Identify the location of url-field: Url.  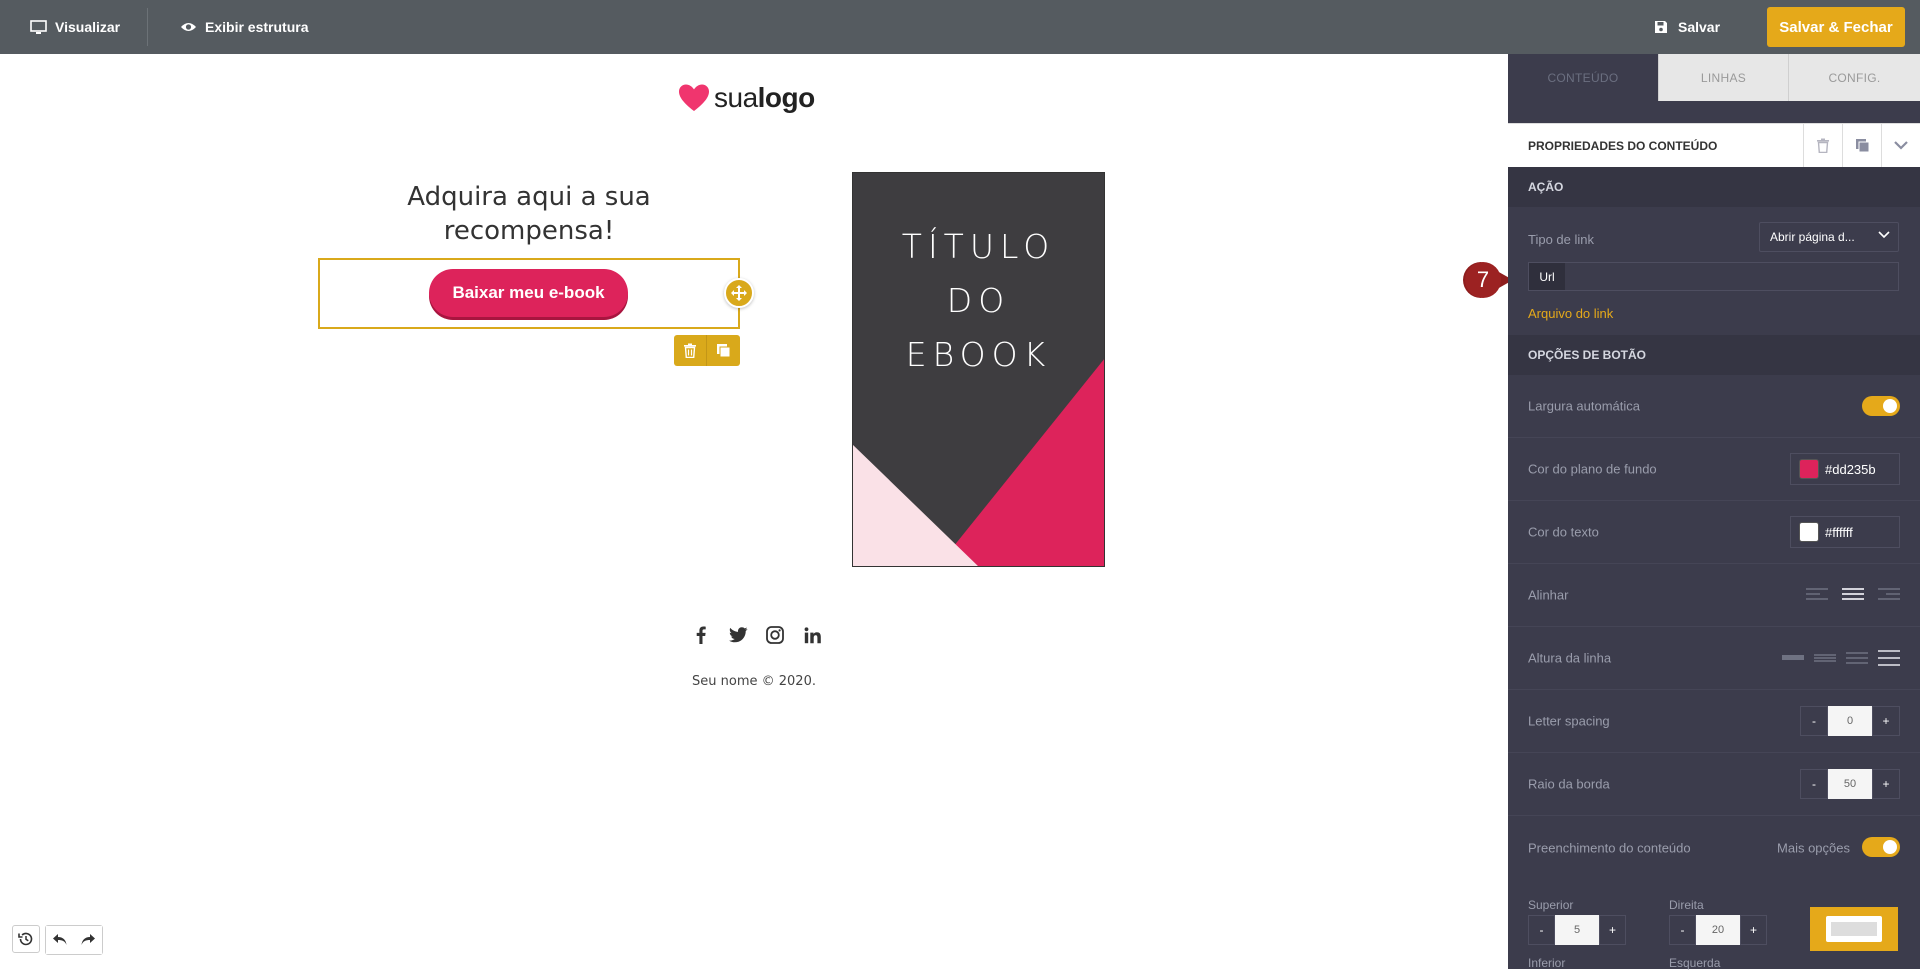
(1713, 276).